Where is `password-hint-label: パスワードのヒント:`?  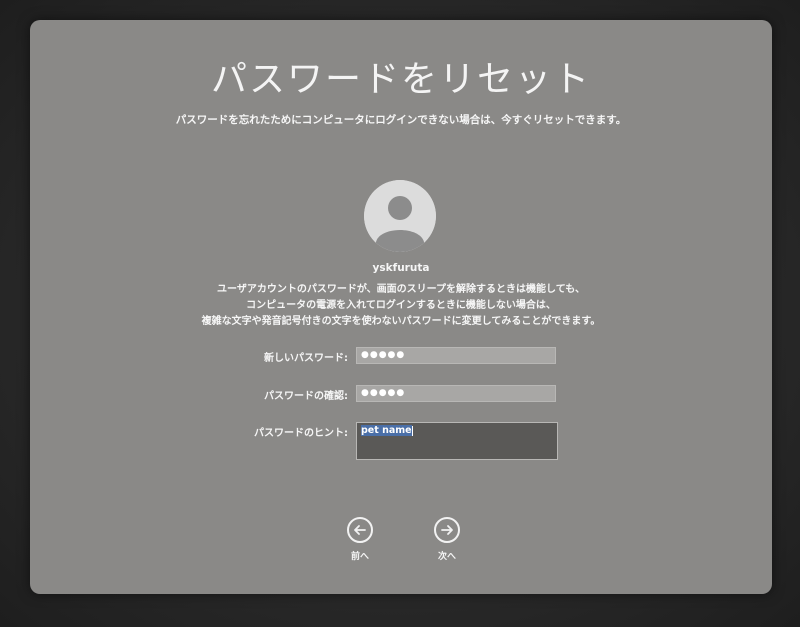
password-hint-label: パスワードのヒント: is located at coordinates (301, 433).